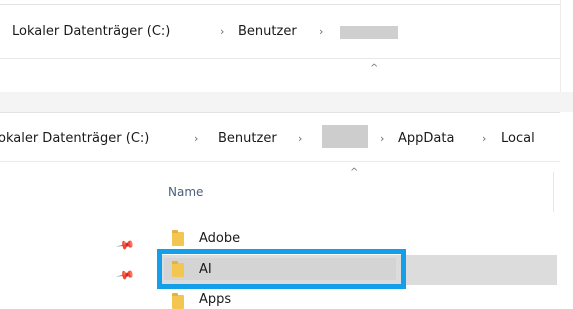  What do you see at coordinates (74, 139) in the screenshot?
I see `breadcrumb-drive: okaler Datenträger (C:)` at bounding box center [74, 139].